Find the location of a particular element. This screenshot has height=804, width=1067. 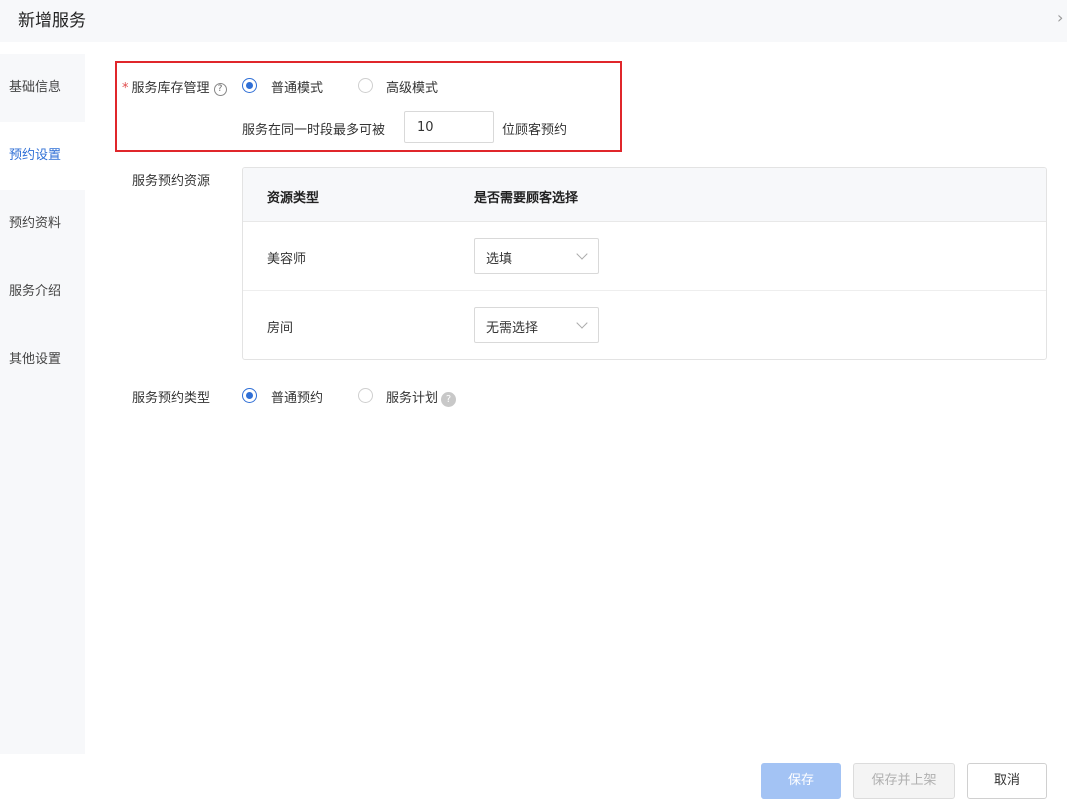

sidebar-item-booking-settings: 预约设置 is located at coordinates (42, 156).